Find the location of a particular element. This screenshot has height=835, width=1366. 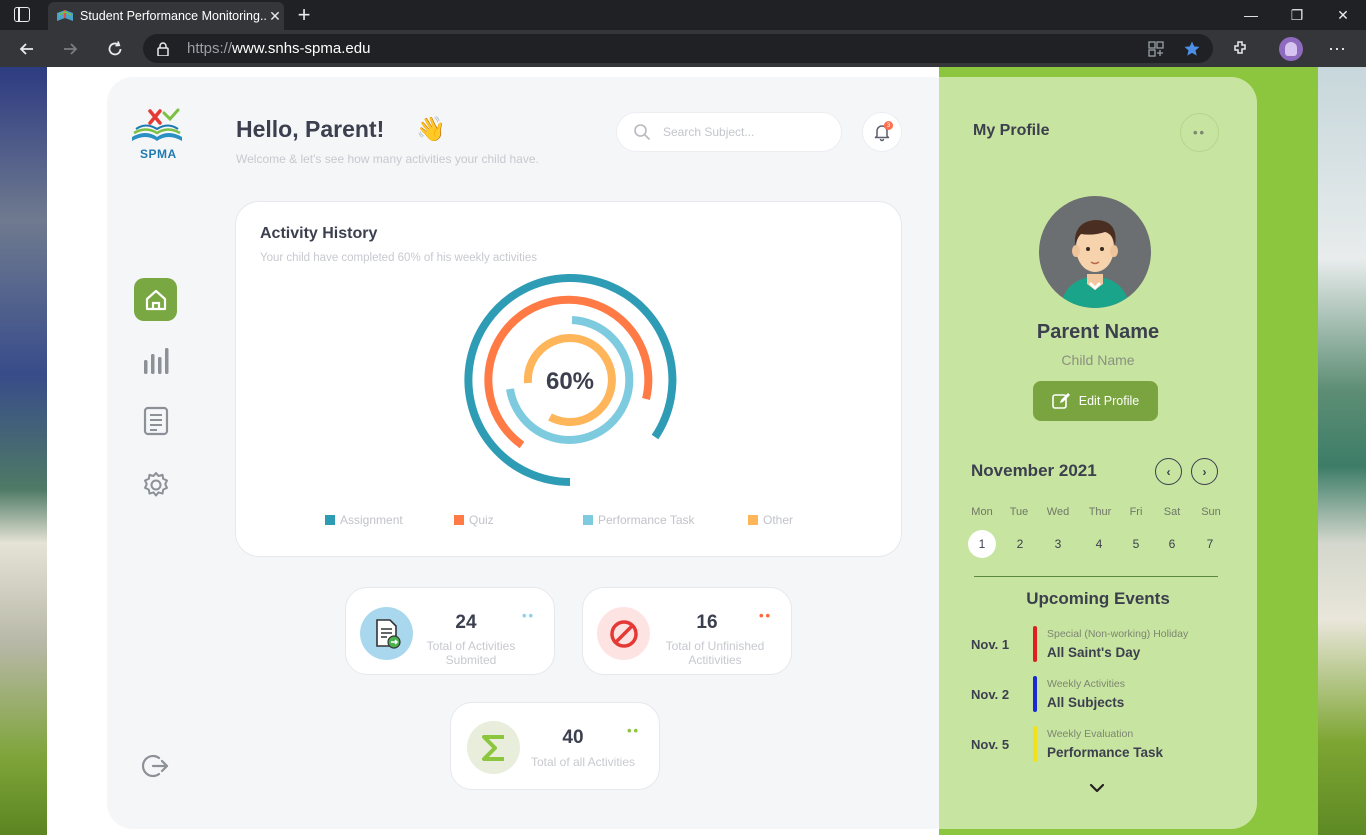

calendar-prev-button: ‹ is located at coordinates (1168, 471).